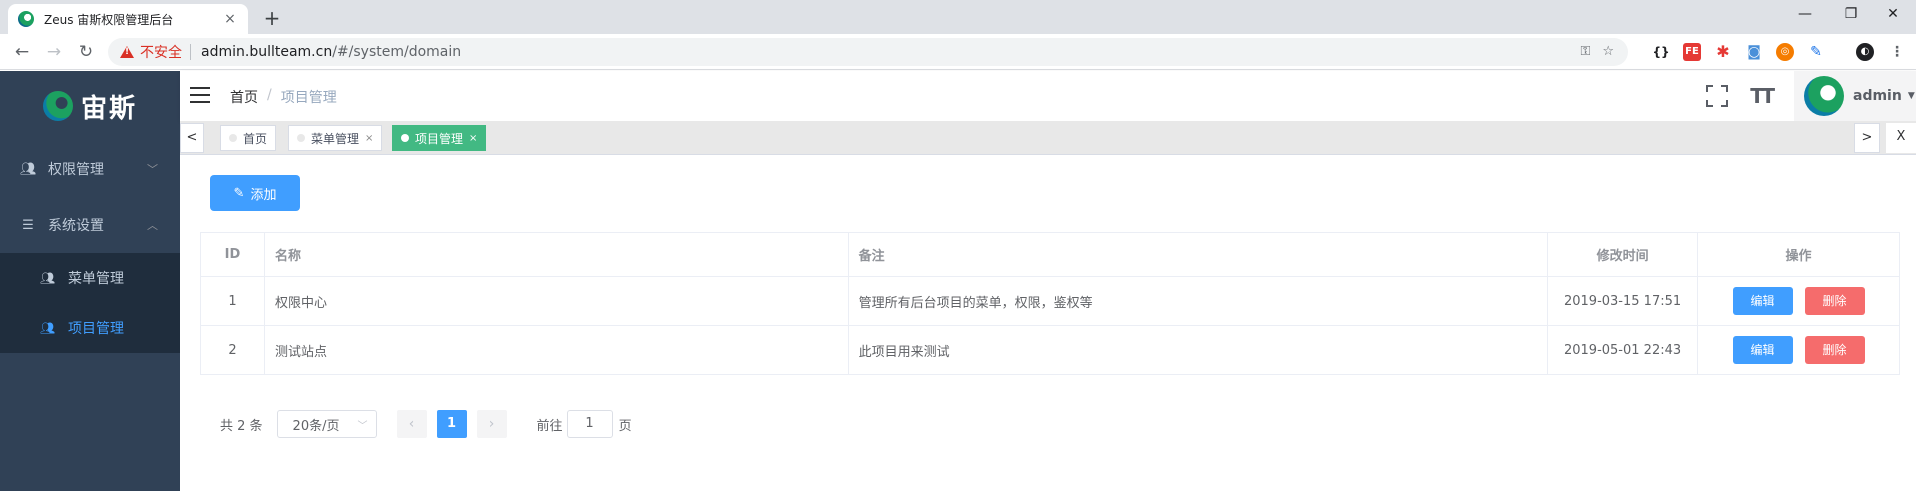 The height and width of the screenshot is (491, 1916). Describe the element at coordinates (1661, 52) in the screenshot. I see `json-extension-icon: {}` at that location.